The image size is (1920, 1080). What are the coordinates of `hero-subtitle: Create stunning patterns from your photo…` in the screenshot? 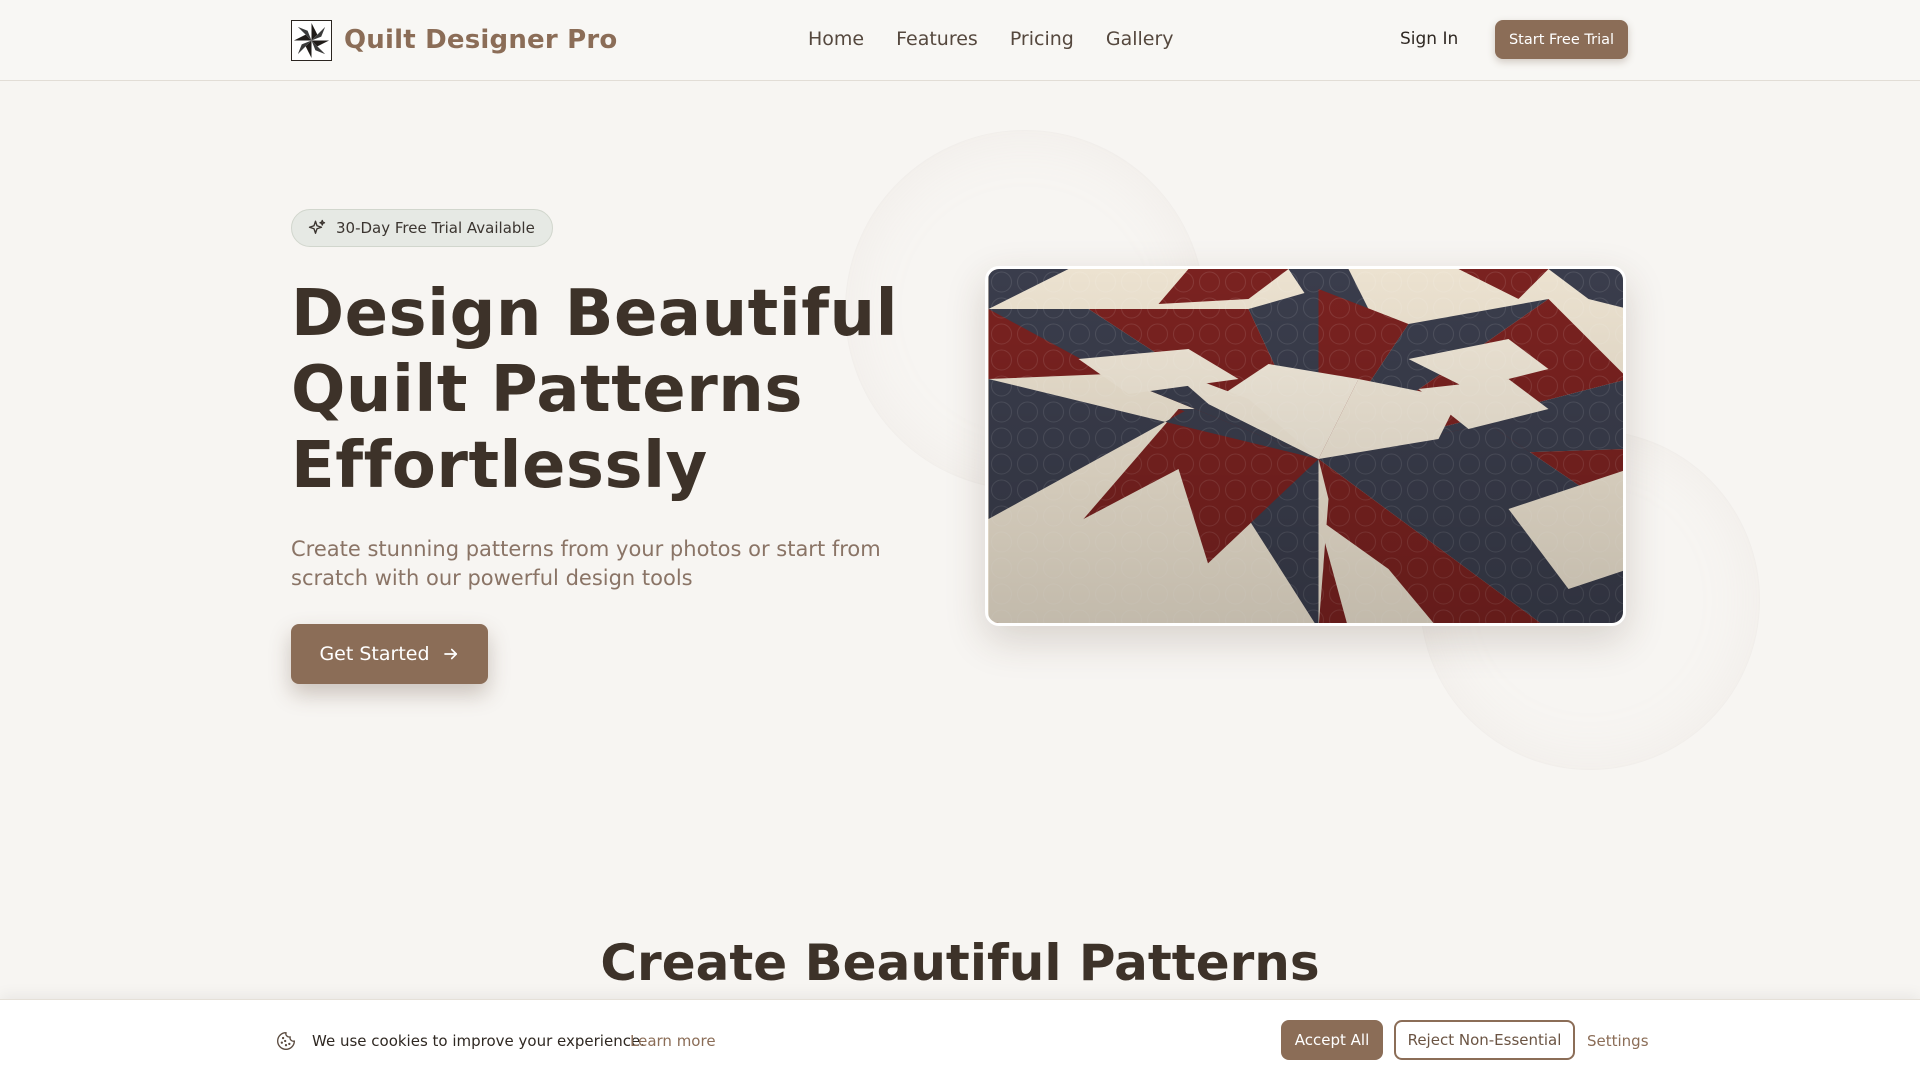 It's located at (586, 563).